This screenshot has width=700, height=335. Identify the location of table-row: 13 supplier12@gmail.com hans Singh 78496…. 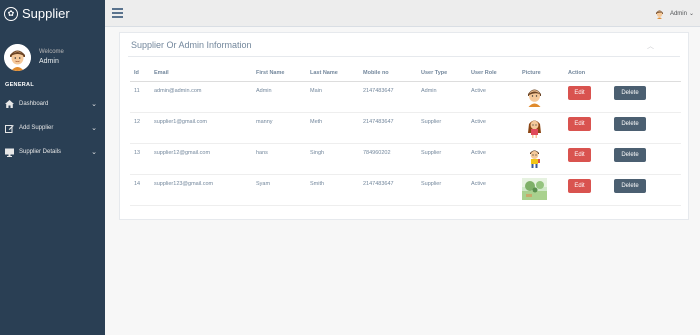
(405, 159).